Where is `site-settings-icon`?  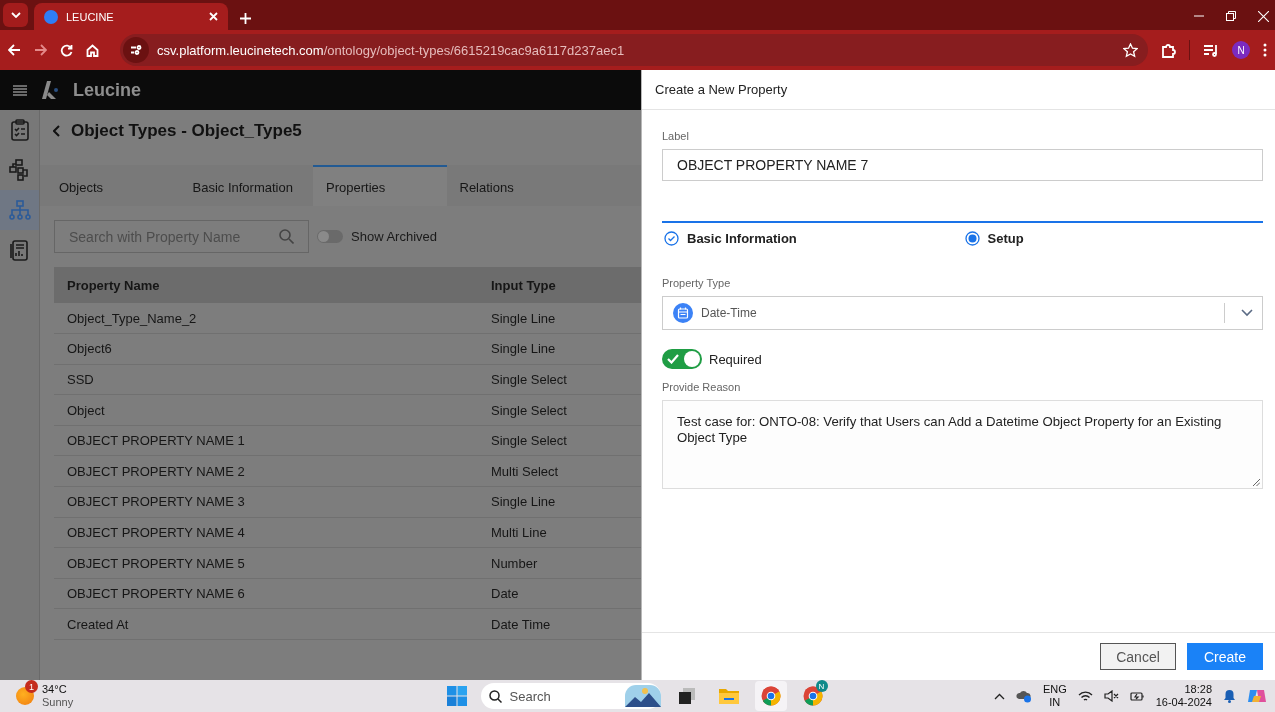 site-settings-icon is located at coordinates (136, 50).